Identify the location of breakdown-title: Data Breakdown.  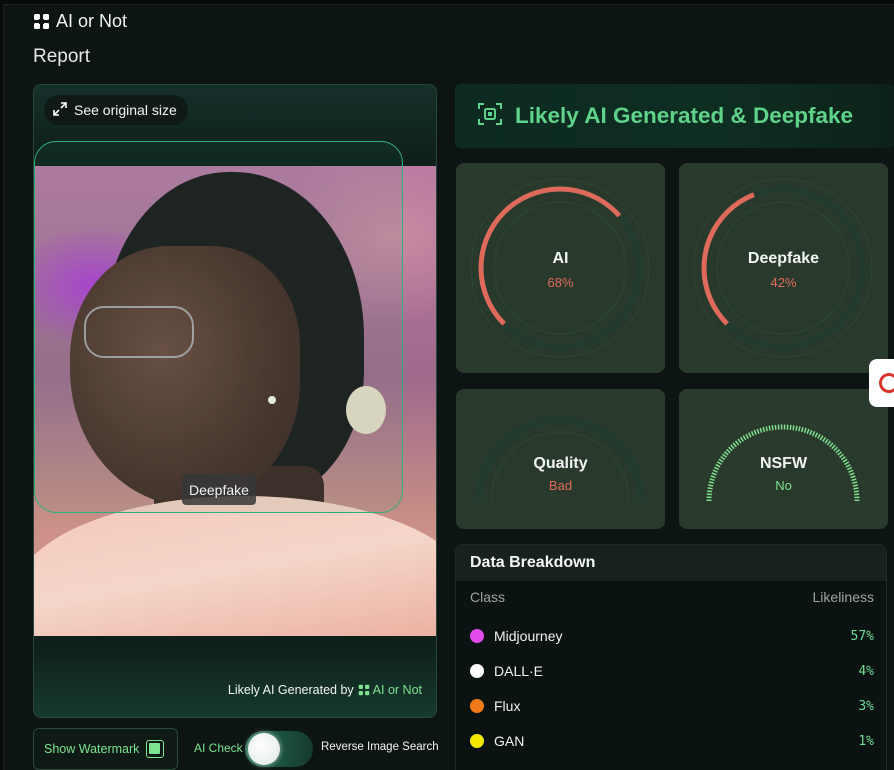
(671, 563).